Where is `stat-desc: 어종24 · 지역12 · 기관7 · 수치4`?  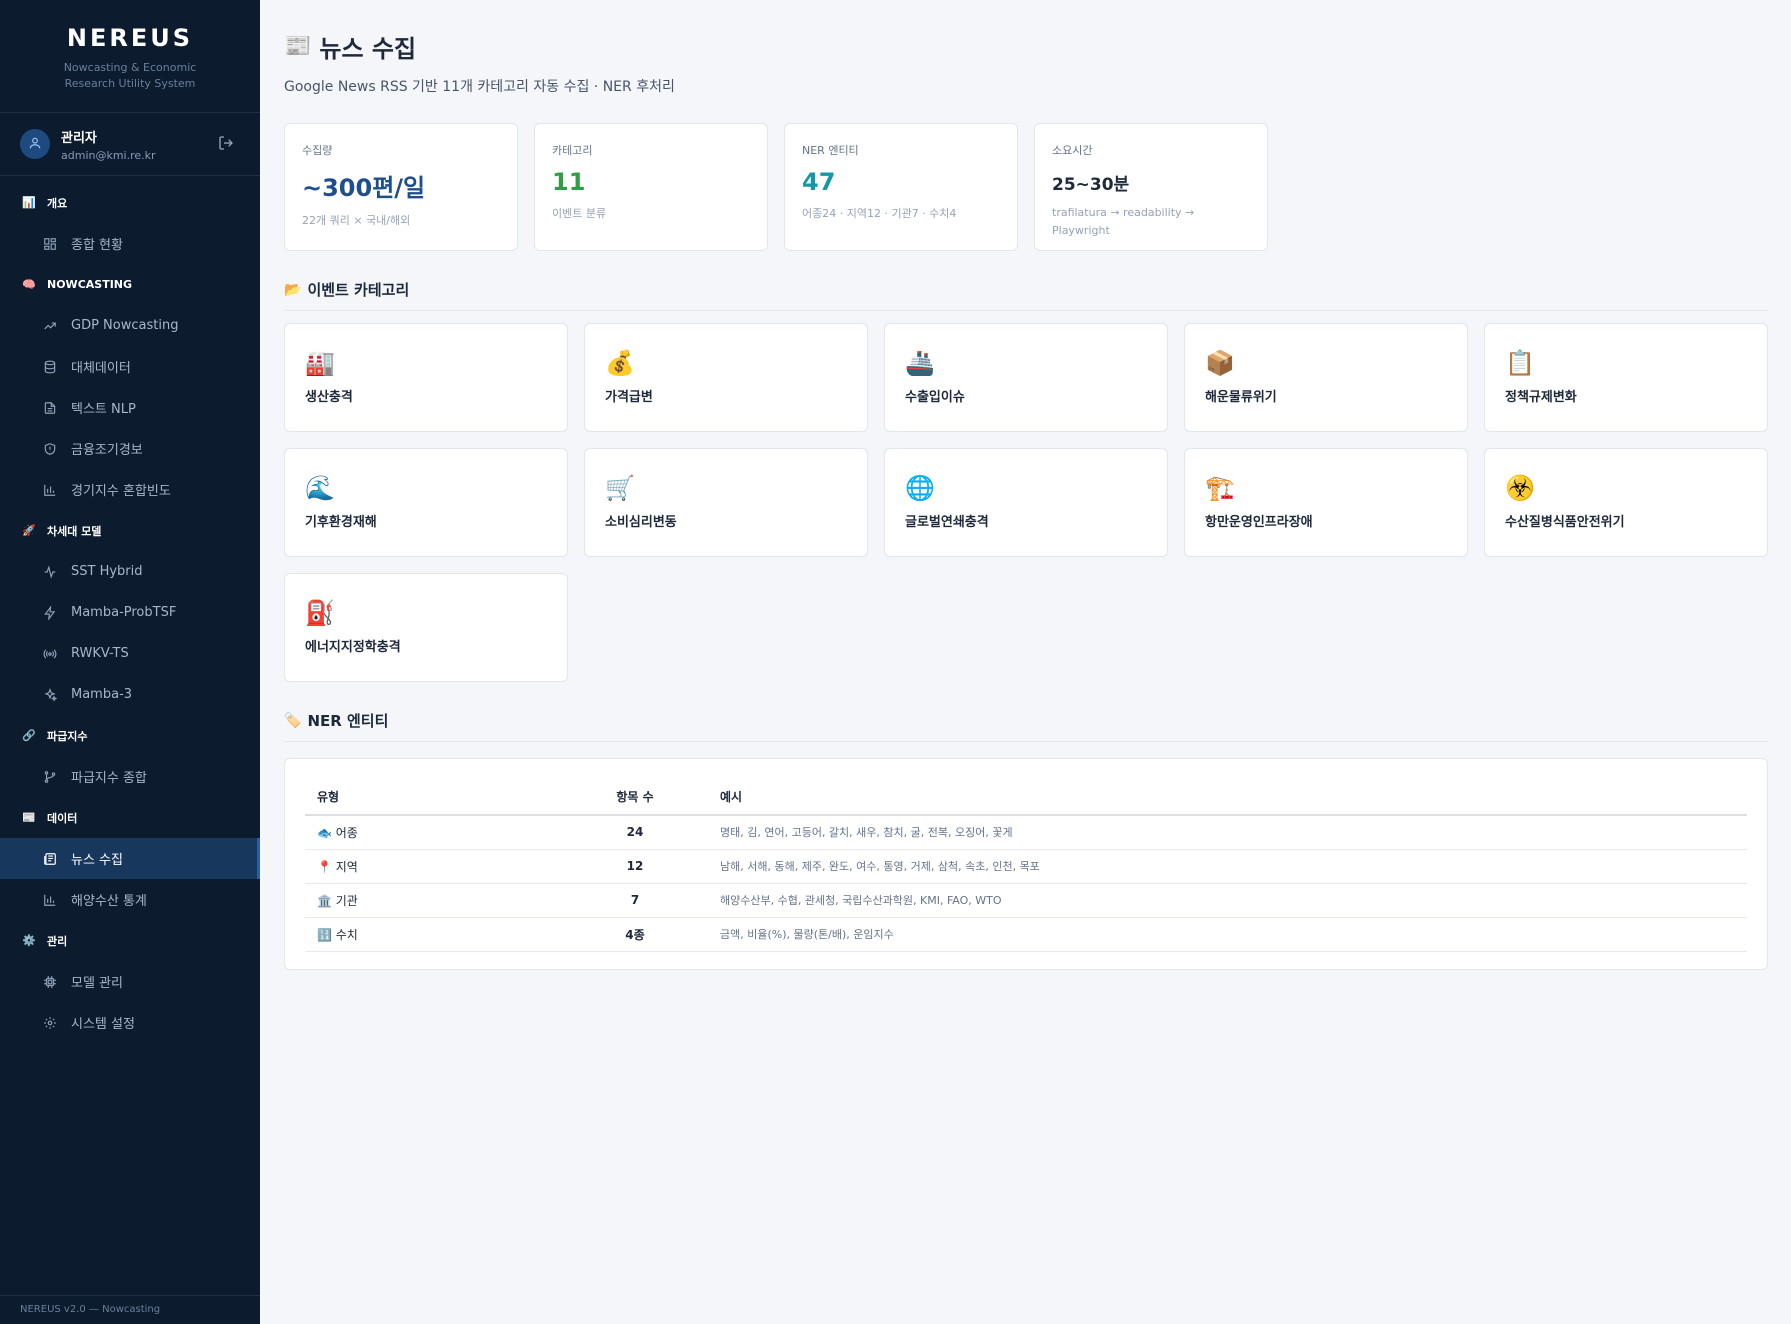
stat-desc: 어종24 · 지역12 · 기관7 · 수치4 is located at coordinates (879, 213).